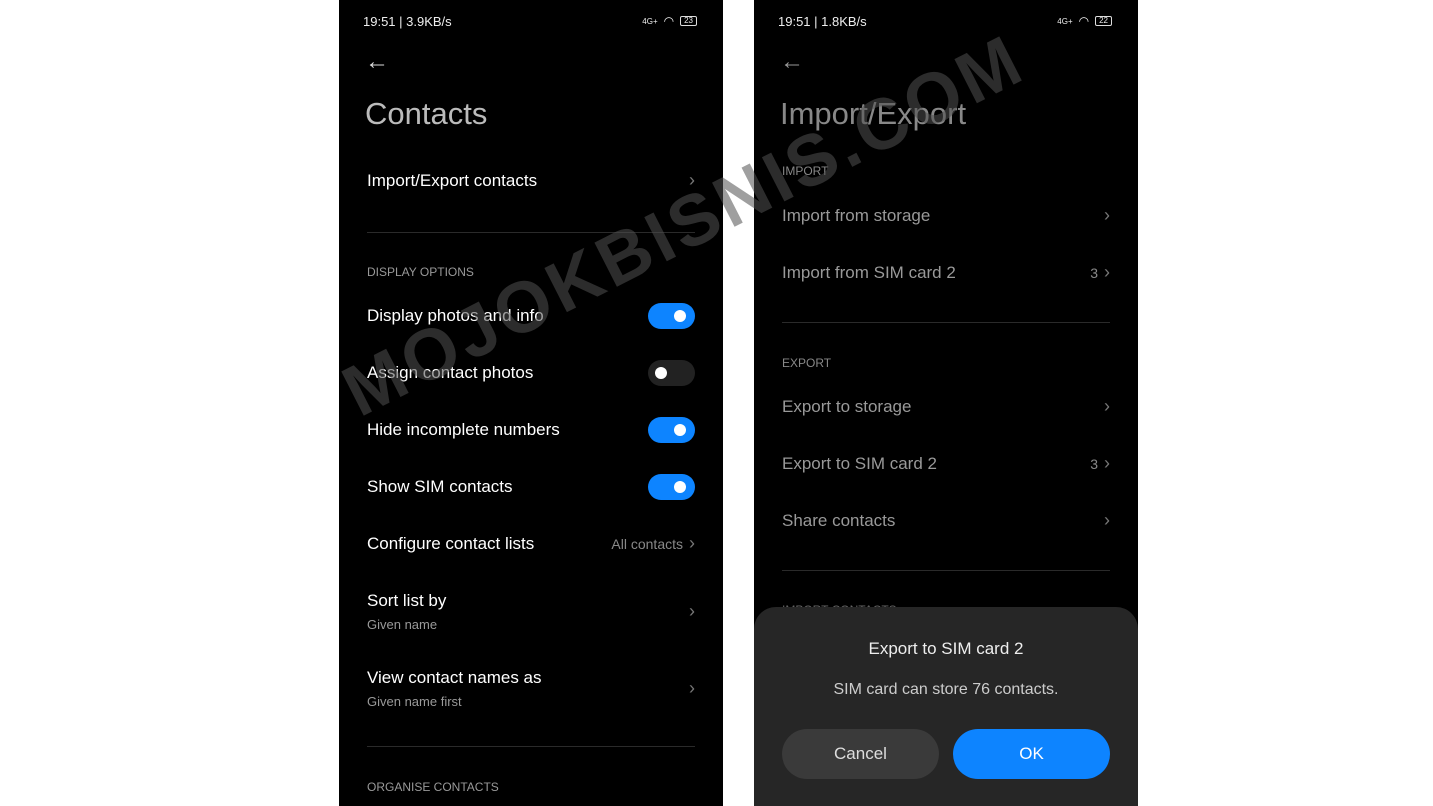  What do you see at coordinates (822, 21) in the screenshot?
I see `status-time: 19:51 | 1.8KB/s` at bounding box center [822, 21].